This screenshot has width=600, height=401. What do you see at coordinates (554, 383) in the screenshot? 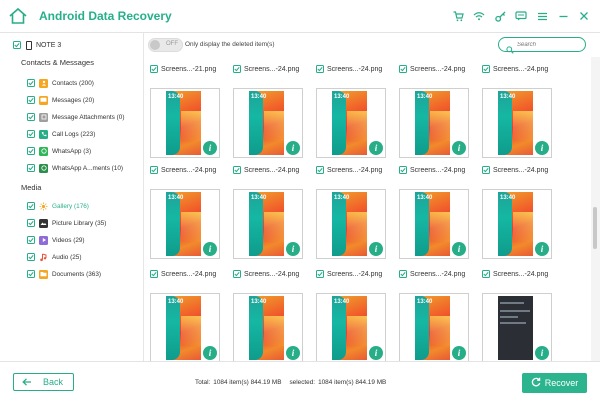
I see `recover-button: Recover` at bounding box center [554, 383].